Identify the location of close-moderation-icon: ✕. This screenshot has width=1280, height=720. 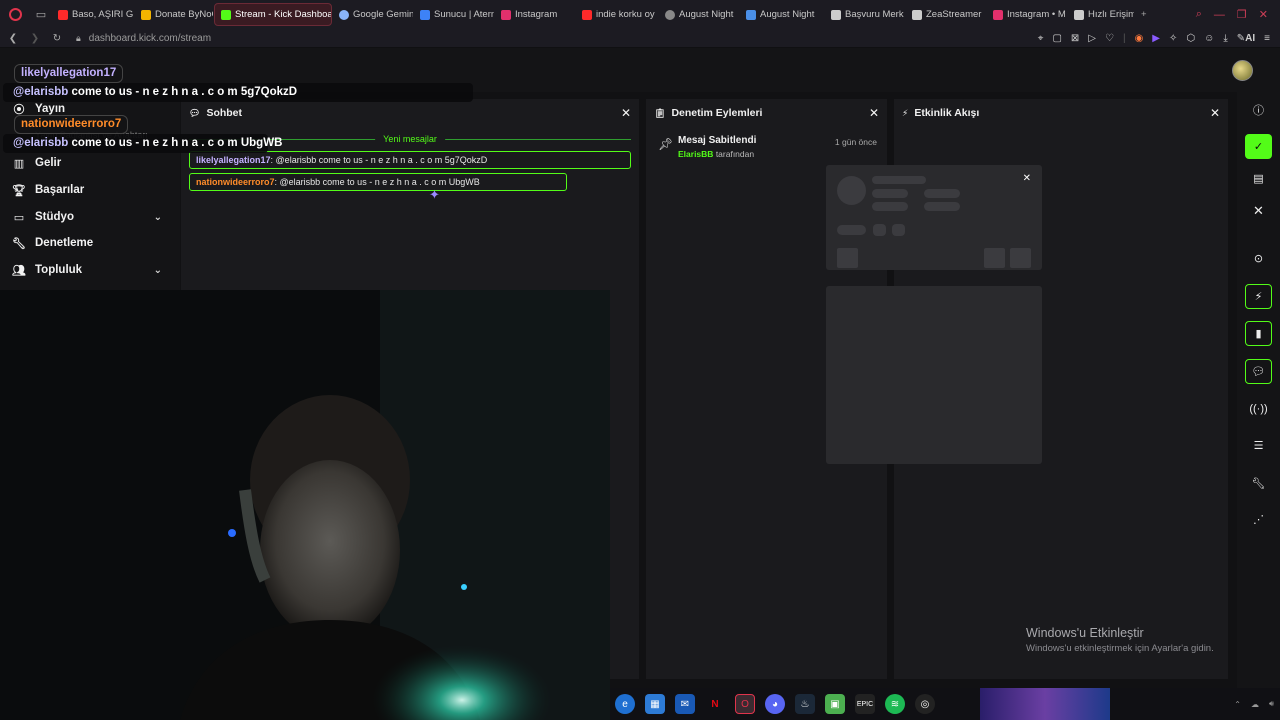
(874, 113).